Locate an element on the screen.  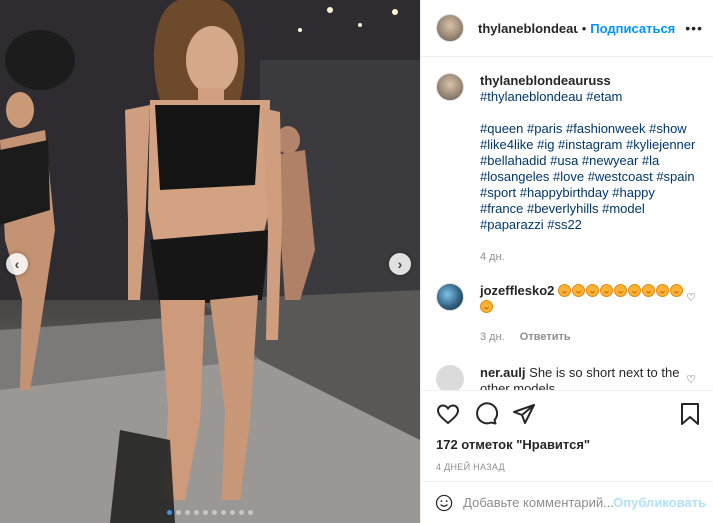
caption-first-line: #thylaneblondeau #etam is located at coordinates (551, 96).